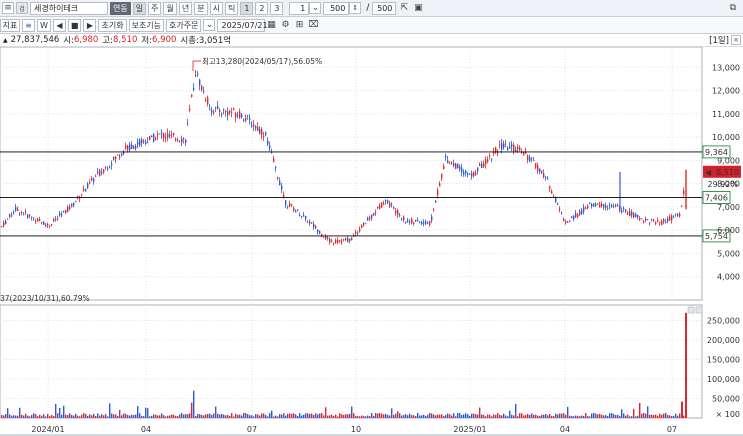 Image resolution: width=743 pixels, height=436 pixels. I want to click on price-tick-label: 9,000, so click(728, 160).